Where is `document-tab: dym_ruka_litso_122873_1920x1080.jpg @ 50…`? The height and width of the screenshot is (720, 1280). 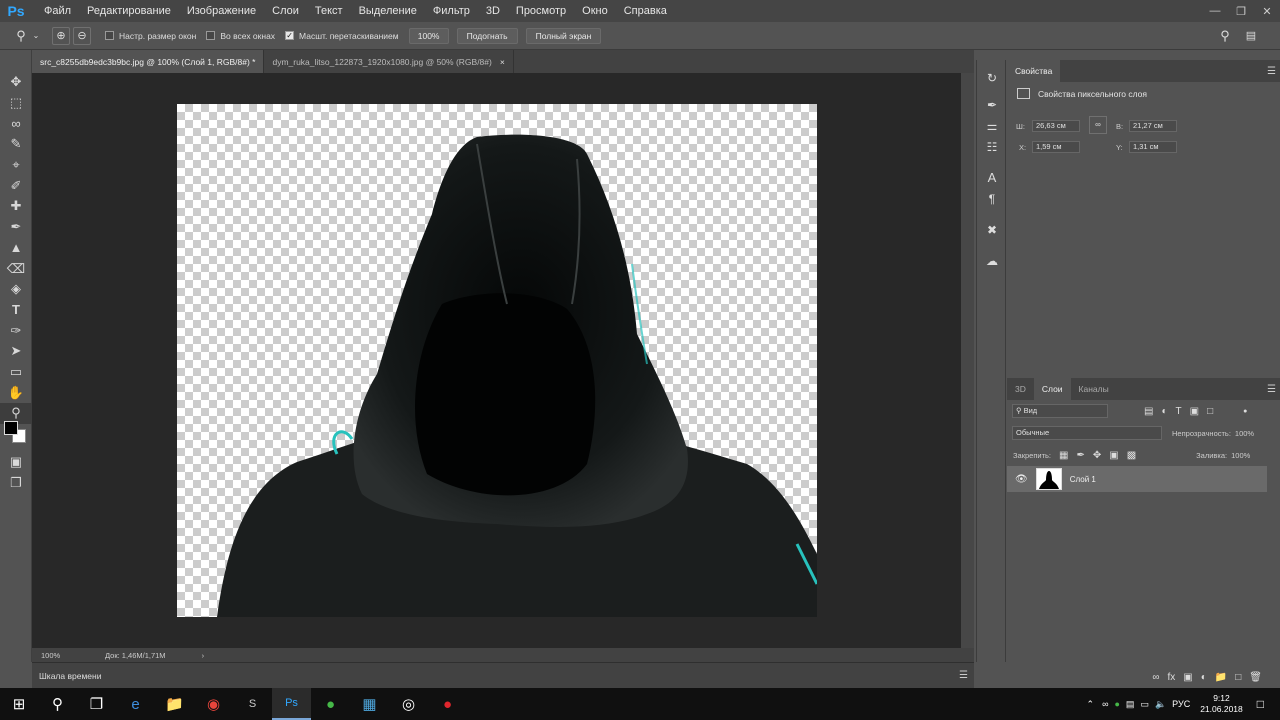
document-tab: dym_ruka_litso_122873_1920x1080.jpg @ 50… is located at coordinates (389, 61).